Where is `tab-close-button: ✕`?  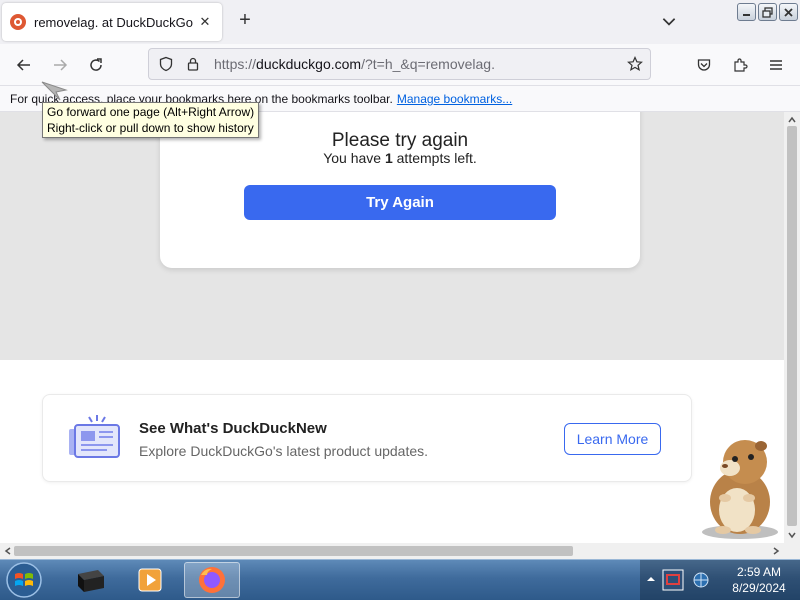 tab-close-button: ✕ is located at coordinates (205, 22).